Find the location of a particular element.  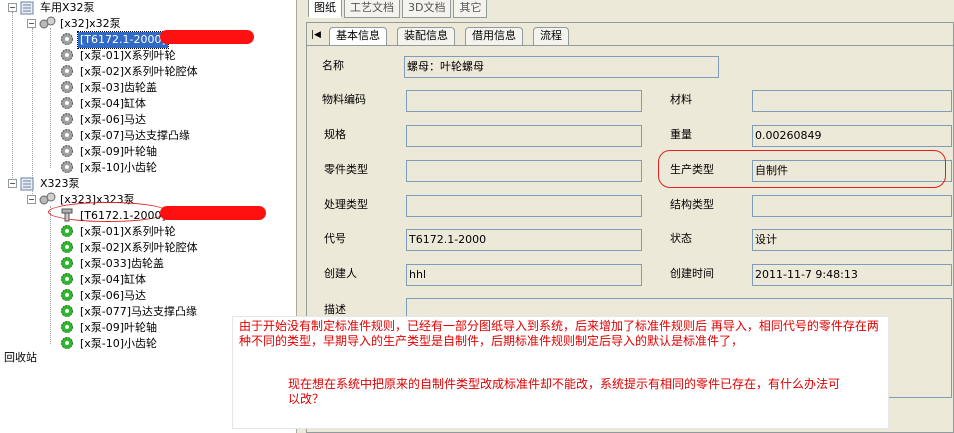

tree-node-label: [x泵-10]小齿轮 is located at coordinates (119, 167).